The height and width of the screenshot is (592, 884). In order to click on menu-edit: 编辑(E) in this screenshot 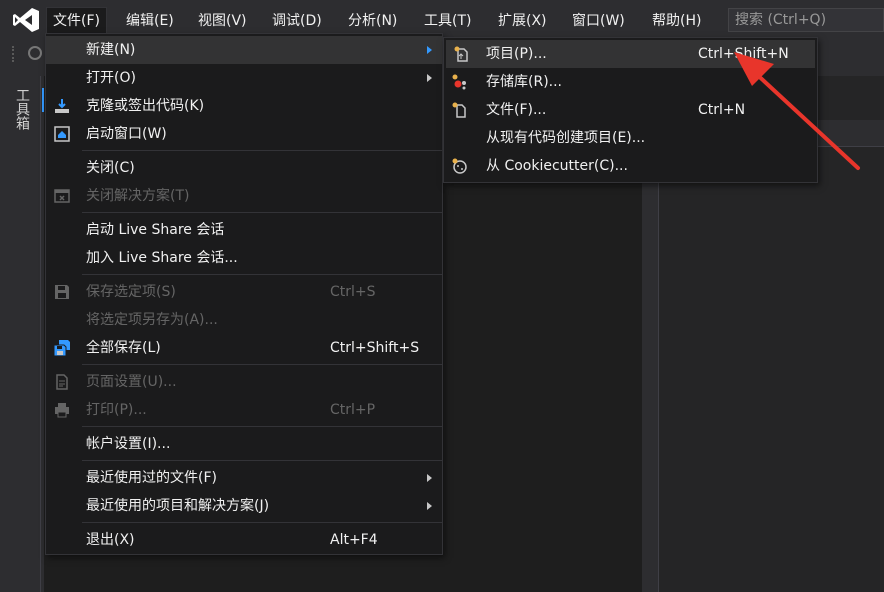, I will do `click(150, 21)`.